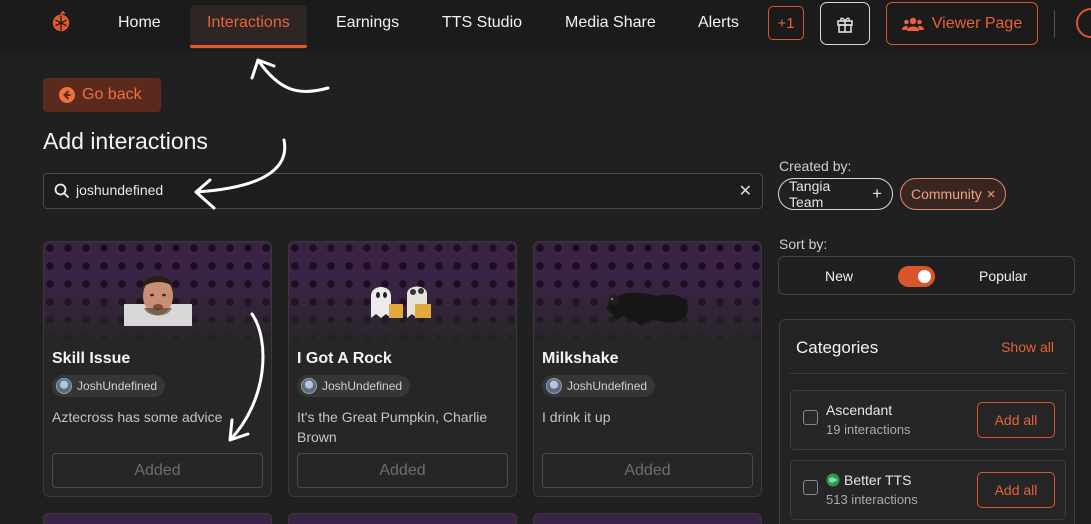  I want to click on sort-popular-label: Popular, so click(1003, 276).